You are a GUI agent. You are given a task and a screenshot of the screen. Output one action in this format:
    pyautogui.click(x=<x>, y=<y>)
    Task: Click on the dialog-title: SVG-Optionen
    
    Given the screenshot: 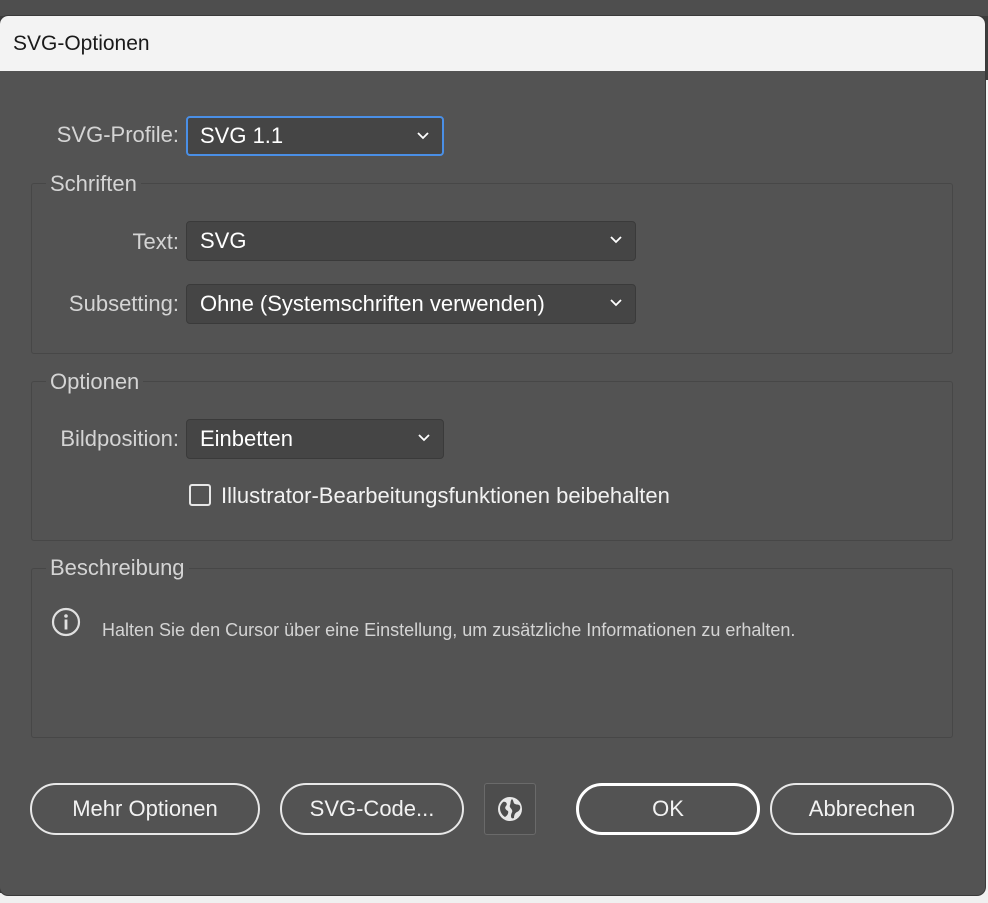 What is the action you would take?
    pyautogui.click(x=492, y=43)
    